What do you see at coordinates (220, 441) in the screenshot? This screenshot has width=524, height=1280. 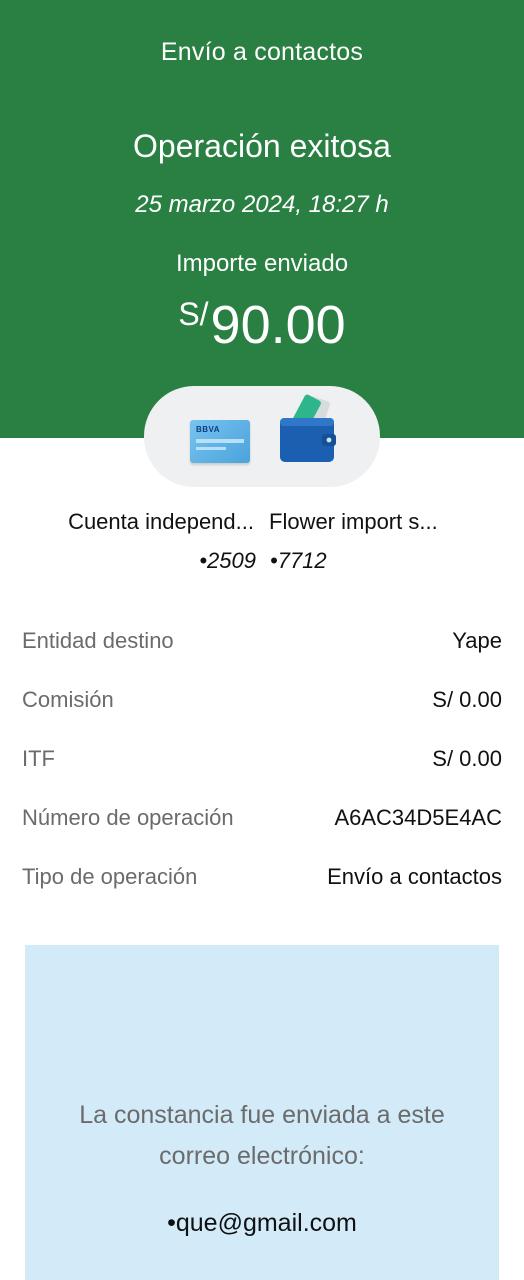 I see `bank-card-icon: BBVA` at bounding box center [220, 441].